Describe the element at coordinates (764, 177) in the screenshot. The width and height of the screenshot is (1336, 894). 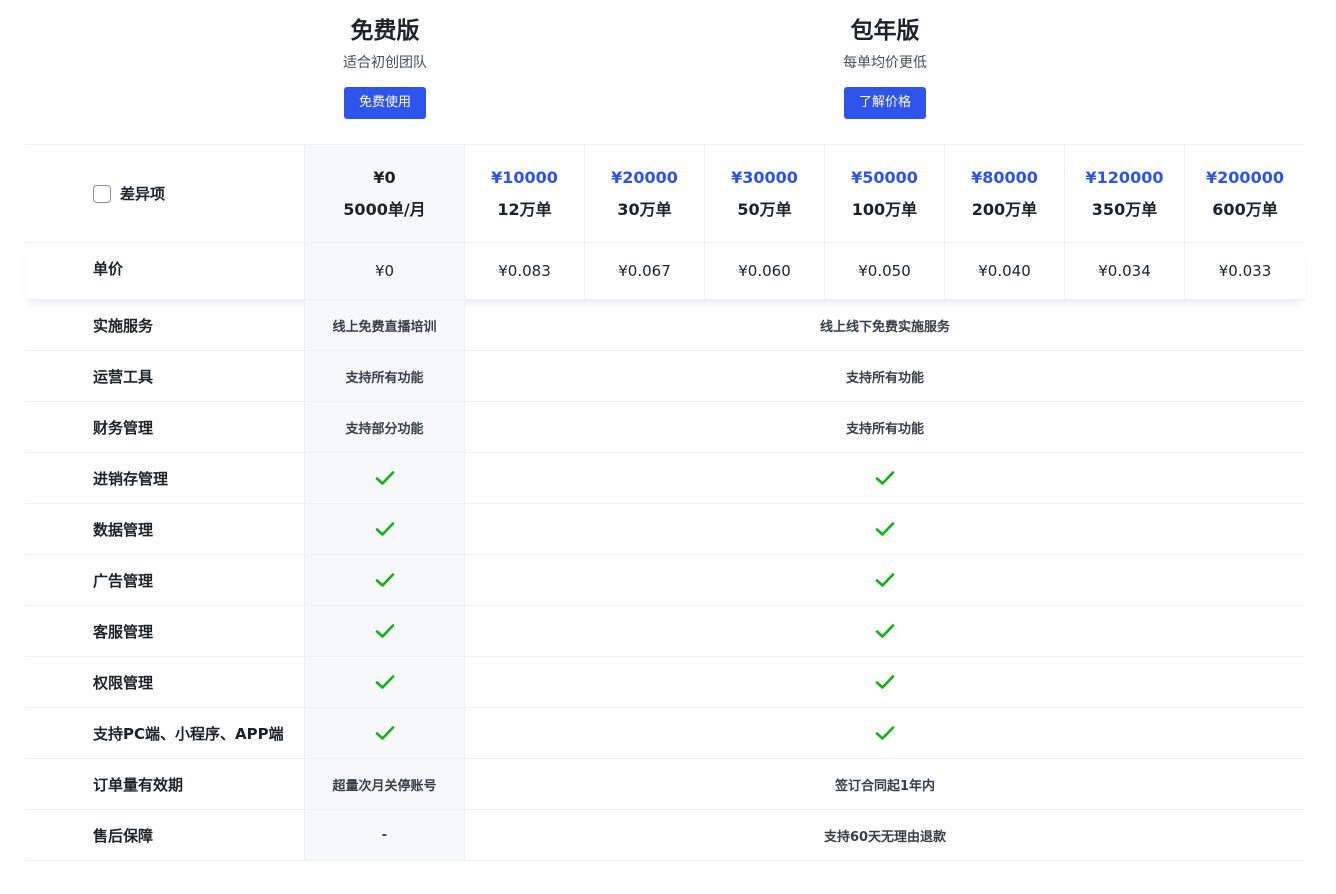
I see `tier-price: ¥30000` at that location.